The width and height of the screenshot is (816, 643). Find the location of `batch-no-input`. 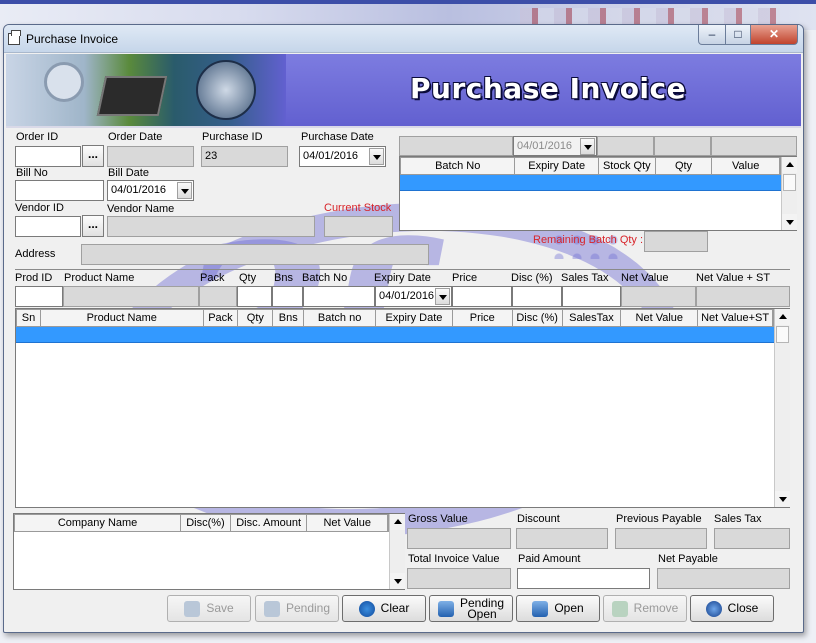

batch-no-input is located at coordinates (339, 296).